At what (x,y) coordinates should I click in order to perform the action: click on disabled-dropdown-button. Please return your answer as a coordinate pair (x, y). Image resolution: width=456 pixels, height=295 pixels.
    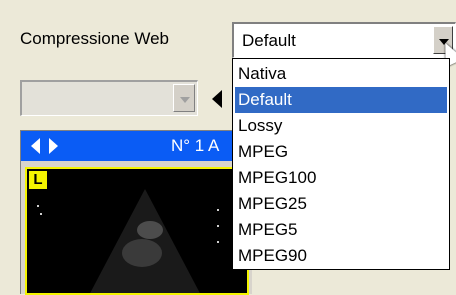
    Looking at the image, I should click on (184, 98).